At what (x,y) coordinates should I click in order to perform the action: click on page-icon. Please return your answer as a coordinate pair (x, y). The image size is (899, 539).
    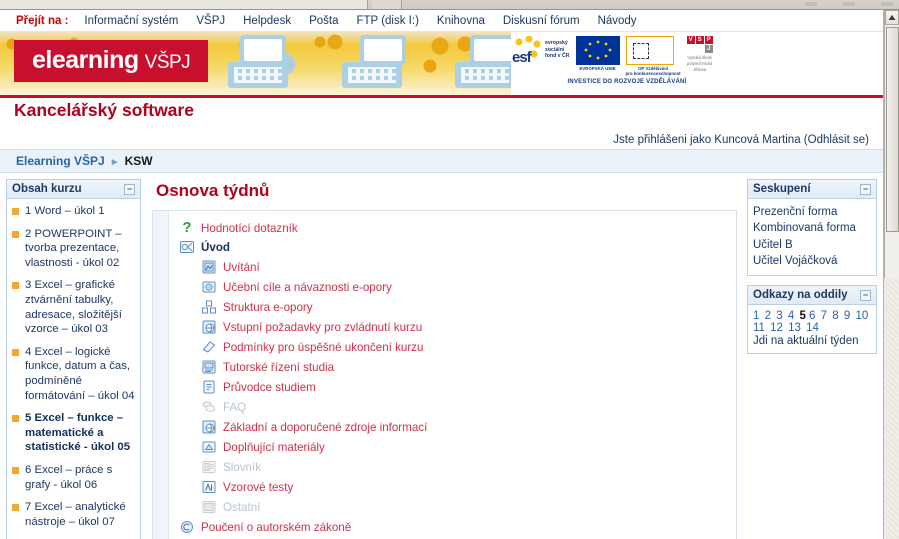
    Looking at the image, I should click on (209, 347).